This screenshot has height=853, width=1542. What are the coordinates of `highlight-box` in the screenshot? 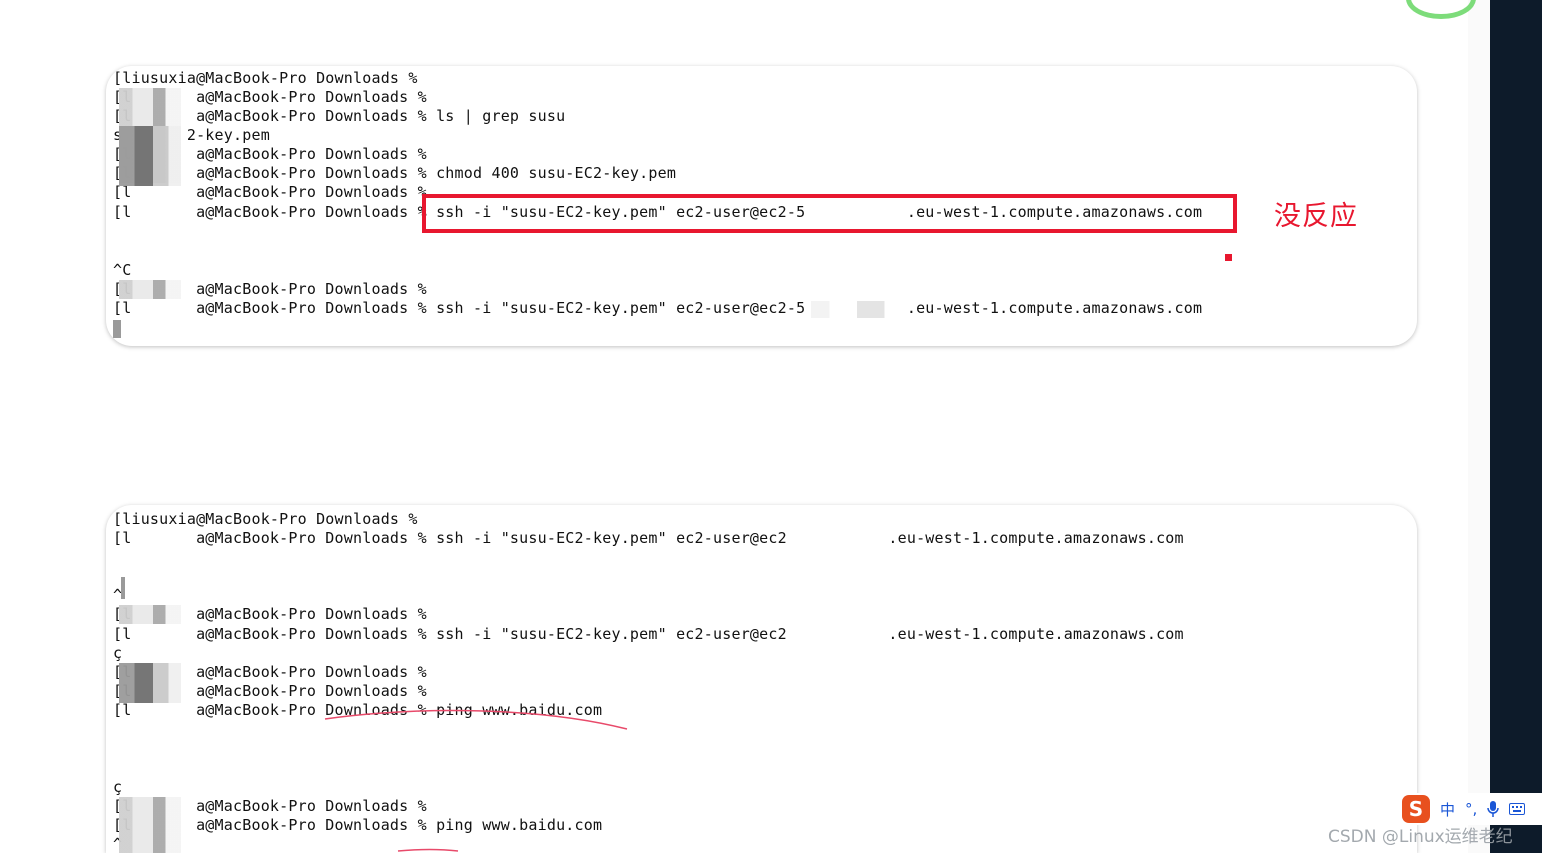 It's located at (829, 213).